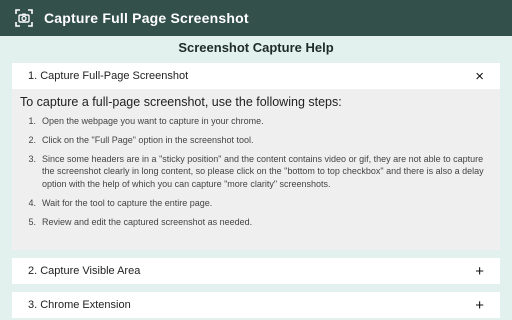 This screenshot has width=512, height=320. I want to click on accordion-header-full-page: 1. Capture Full-Page Screenshot ×, so click(256, 76).